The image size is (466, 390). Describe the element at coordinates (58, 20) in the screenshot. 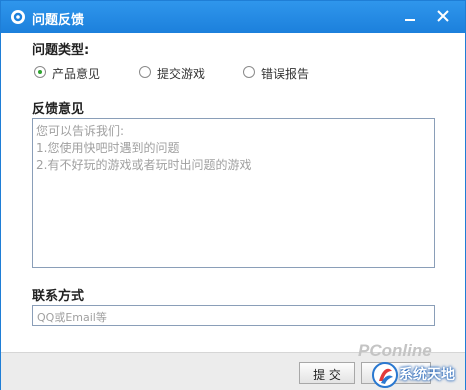

I see `window-title: 问题反馈` at that location.